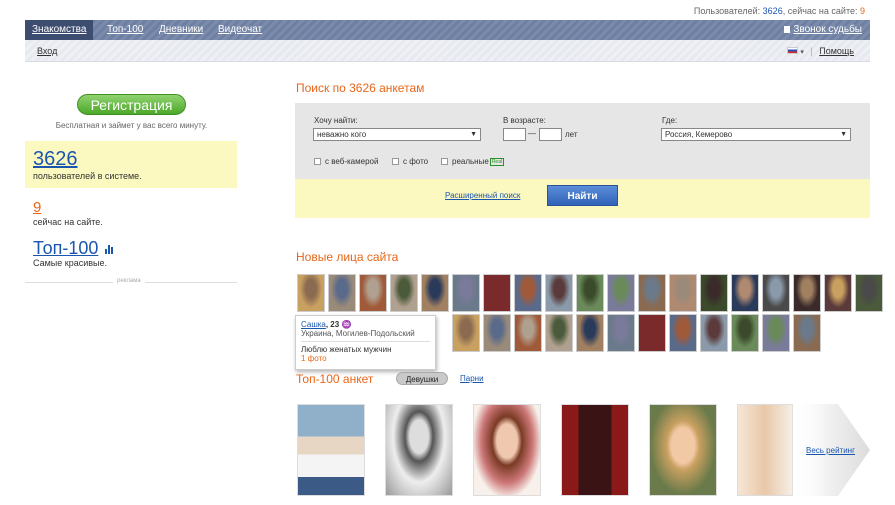 This screenshot has width=895, height=505. I want to click on zodiac-icon: ♒, so click(346, 324).